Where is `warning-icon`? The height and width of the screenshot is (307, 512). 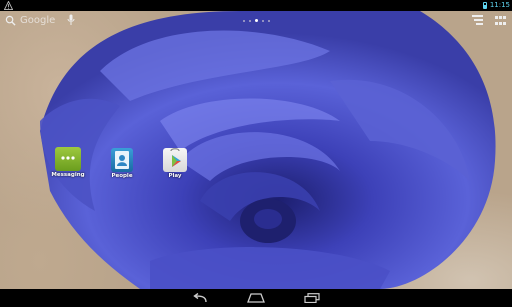
warning-icon is located at coordinates (8, 5).